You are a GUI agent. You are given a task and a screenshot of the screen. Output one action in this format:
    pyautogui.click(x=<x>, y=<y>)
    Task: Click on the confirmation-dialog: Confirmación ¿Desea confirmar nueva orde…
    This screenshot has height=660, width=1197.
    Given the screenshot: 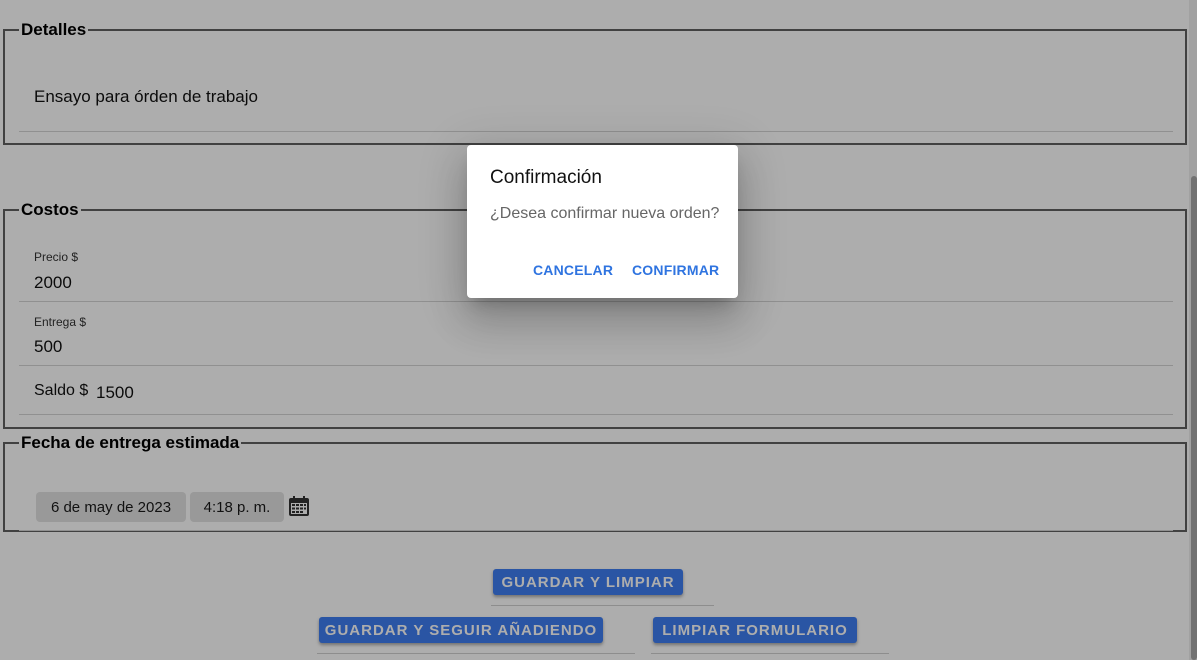 What is the action you would take?
    pyautogui.click(x=602, y=221)
    